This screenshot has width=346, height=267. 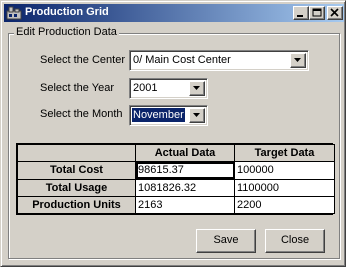 What do you see at coordinates (158, 115) in the screenshot?
I see `month-value: November` at bounding box center [158, 115].